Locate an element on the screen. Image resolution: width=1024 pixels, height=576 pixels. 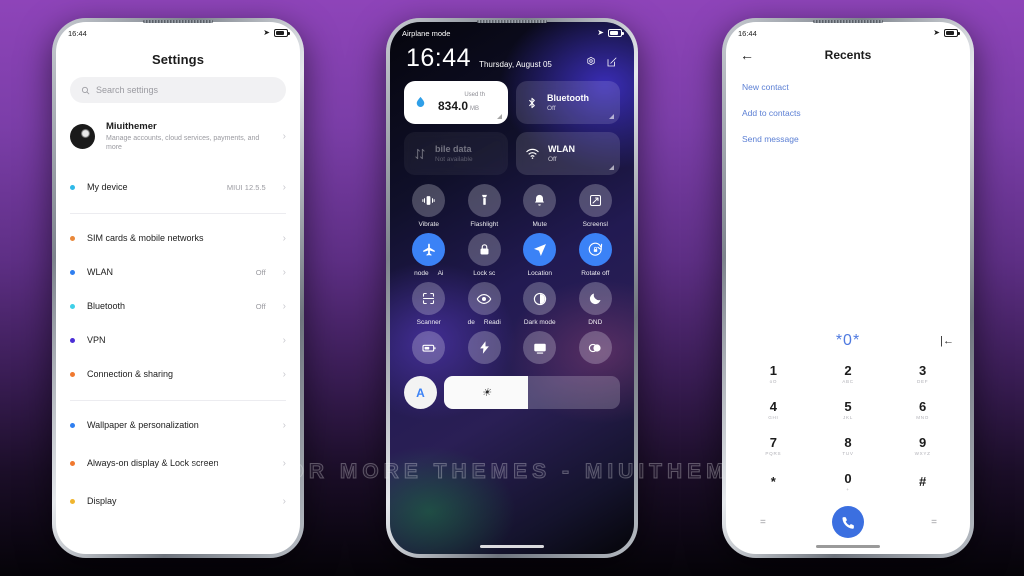
toggle-rotate-off: Rotate off is located at coordinates (596, 255).